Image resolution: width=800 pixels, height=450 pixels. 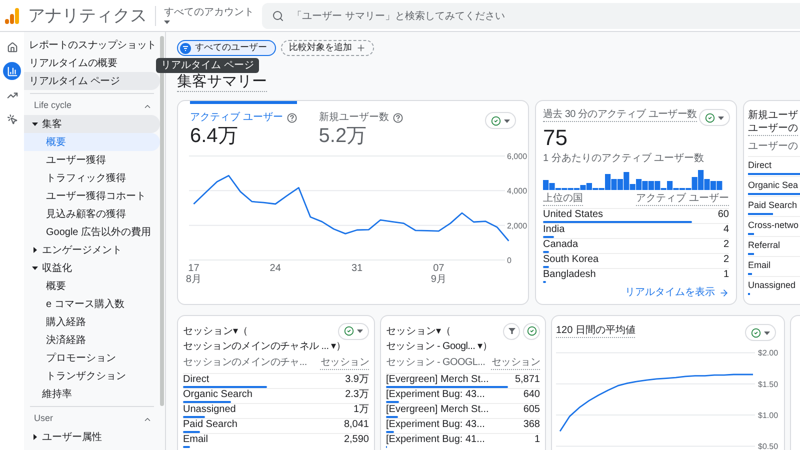 What do you see at coordinates (438, 274) in the screenshot?
I see `axis-label: 07 9月` at bounding box center [438, 274].